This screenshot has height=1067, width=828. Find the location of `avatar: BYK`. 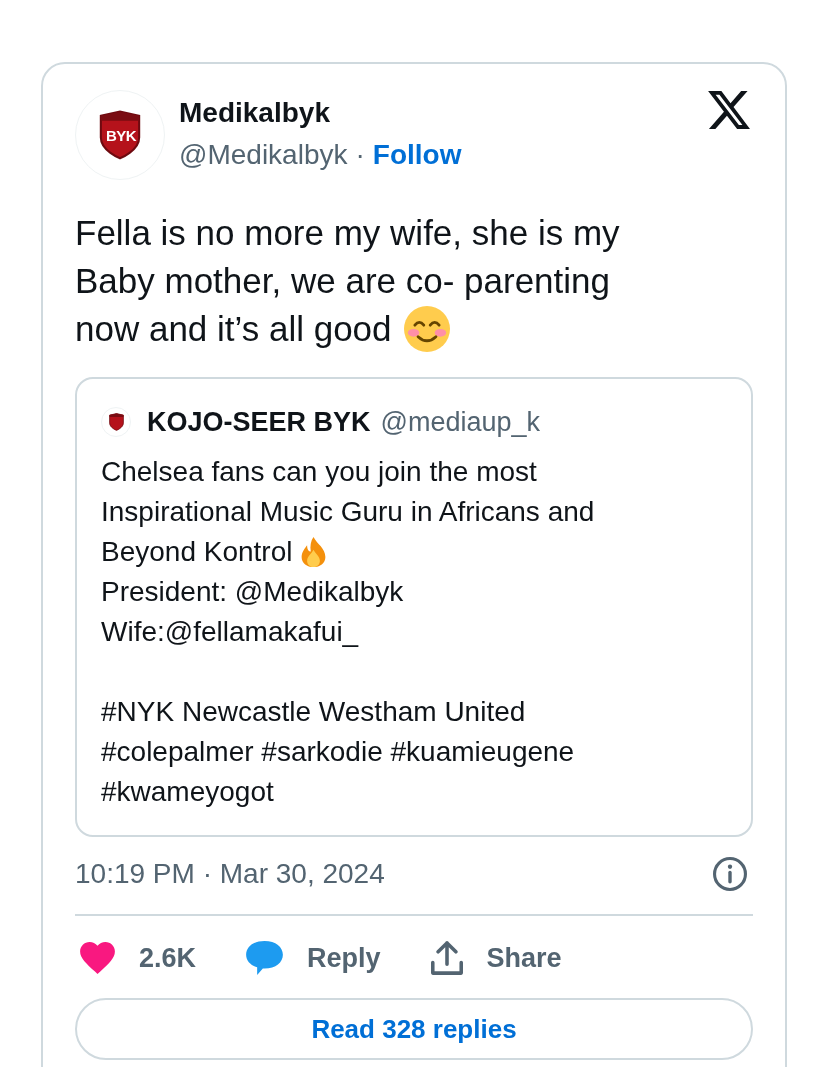

avatar: BYK is located at coordinates (120, 135).